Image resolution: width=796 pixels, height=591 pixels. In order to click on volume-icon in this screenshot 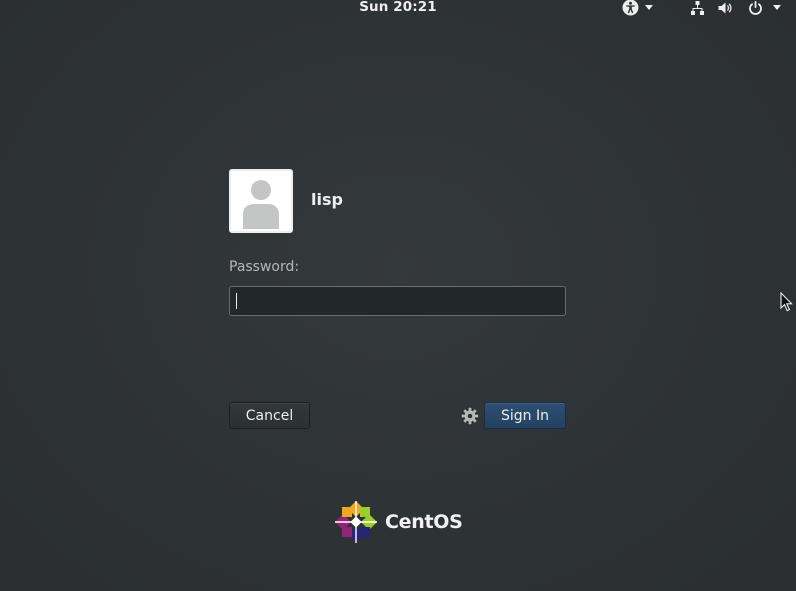, I will do `click(725, 7)`.